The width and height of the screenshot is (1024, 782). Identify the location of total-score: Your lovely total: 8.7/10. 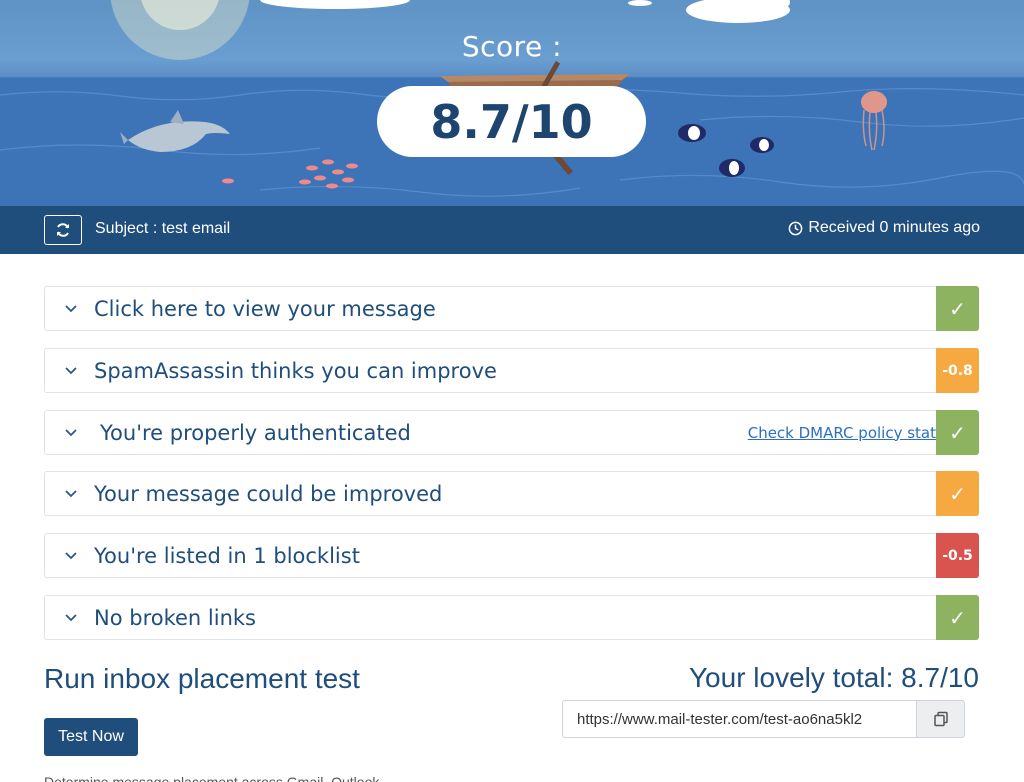
(833, 677).